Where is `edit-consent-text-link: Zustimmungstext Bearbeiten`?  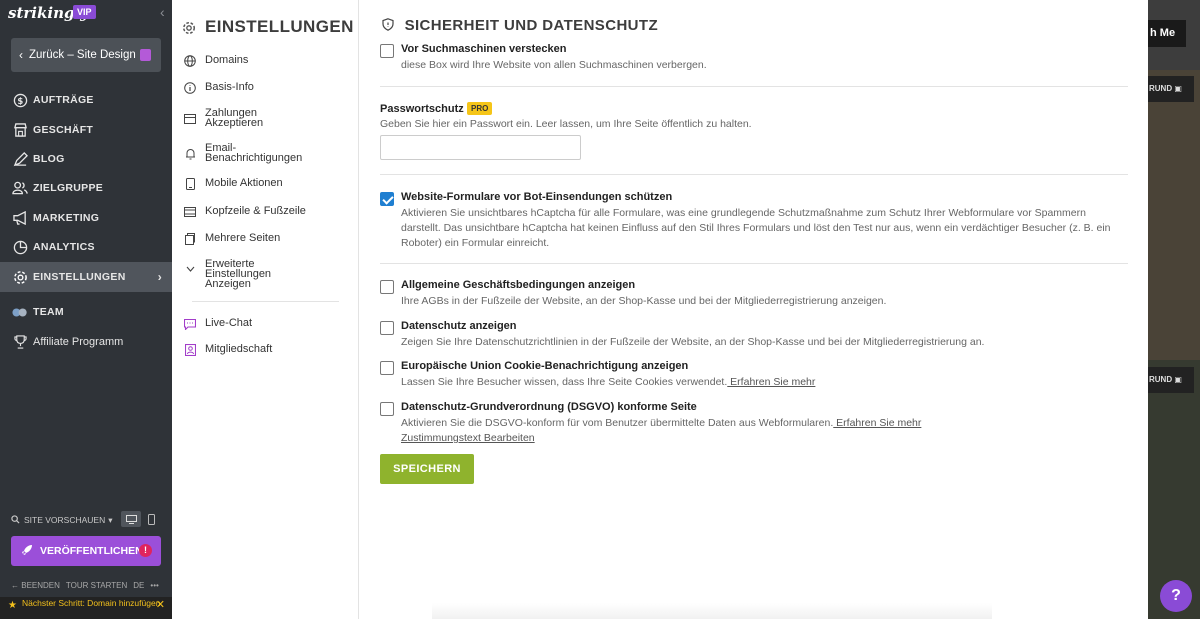 edit-consent-text-link: Zustimmungstext Bearbeiten is located at coordinates (468, 438).